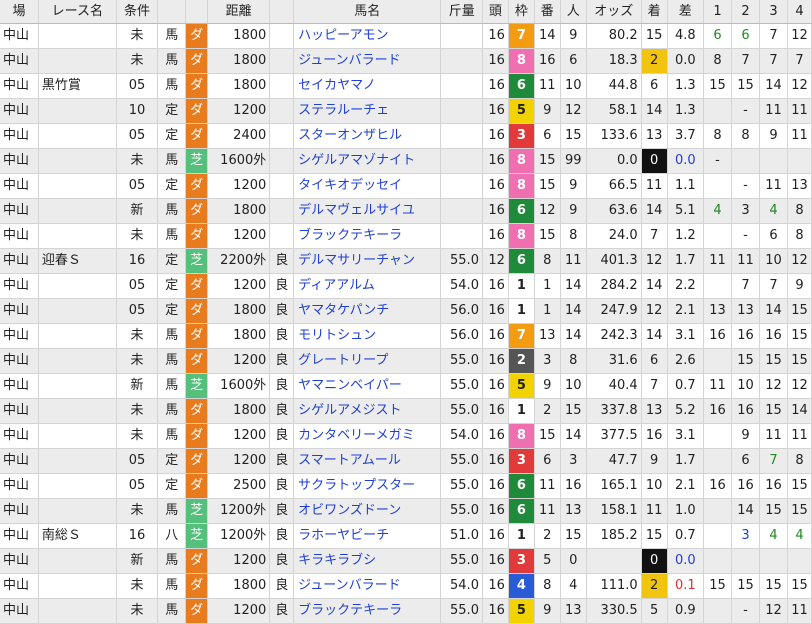  Describe the element at coordinates (547, 336) in the screenshot. I see `number-cell: 13` at that location.